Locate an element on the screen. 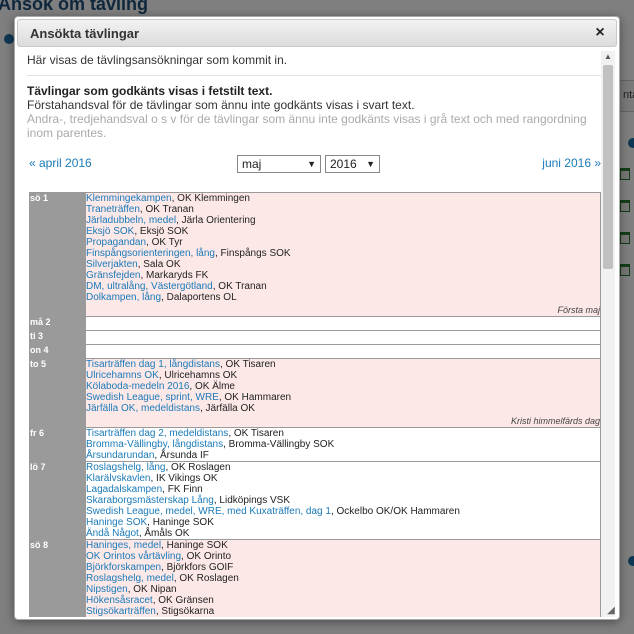 This screenshot has width=634, height=634. event-organizer: , FK Finn is located at coordinates (182, 489).